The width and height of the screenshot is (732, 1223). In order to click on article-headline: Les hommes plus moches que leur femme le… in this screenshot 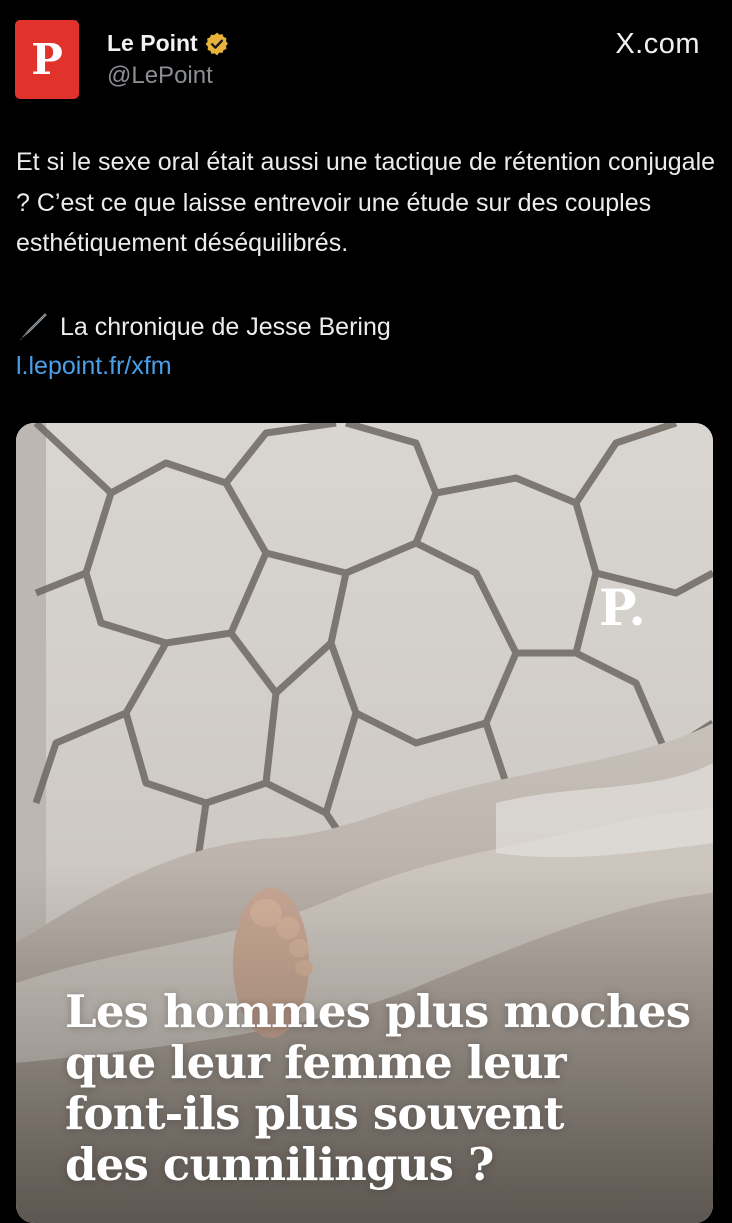, I will do `click(378, 1088)`.